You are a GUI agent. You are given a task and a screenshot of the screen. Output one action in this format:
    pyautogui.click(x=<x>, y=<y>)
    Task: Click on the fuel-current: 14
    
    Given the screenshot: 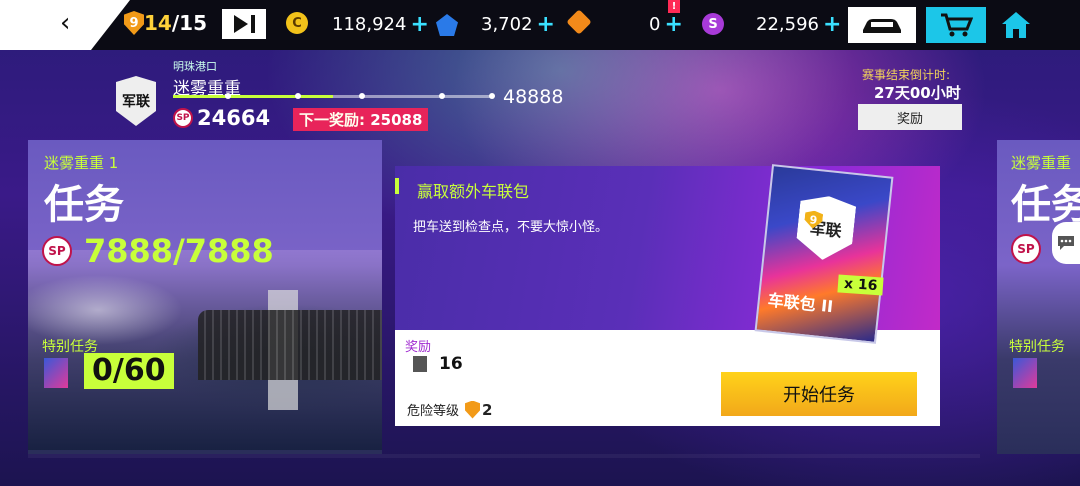 What is the action you would take?
    pyautogui.click(x=158, y=23)
    